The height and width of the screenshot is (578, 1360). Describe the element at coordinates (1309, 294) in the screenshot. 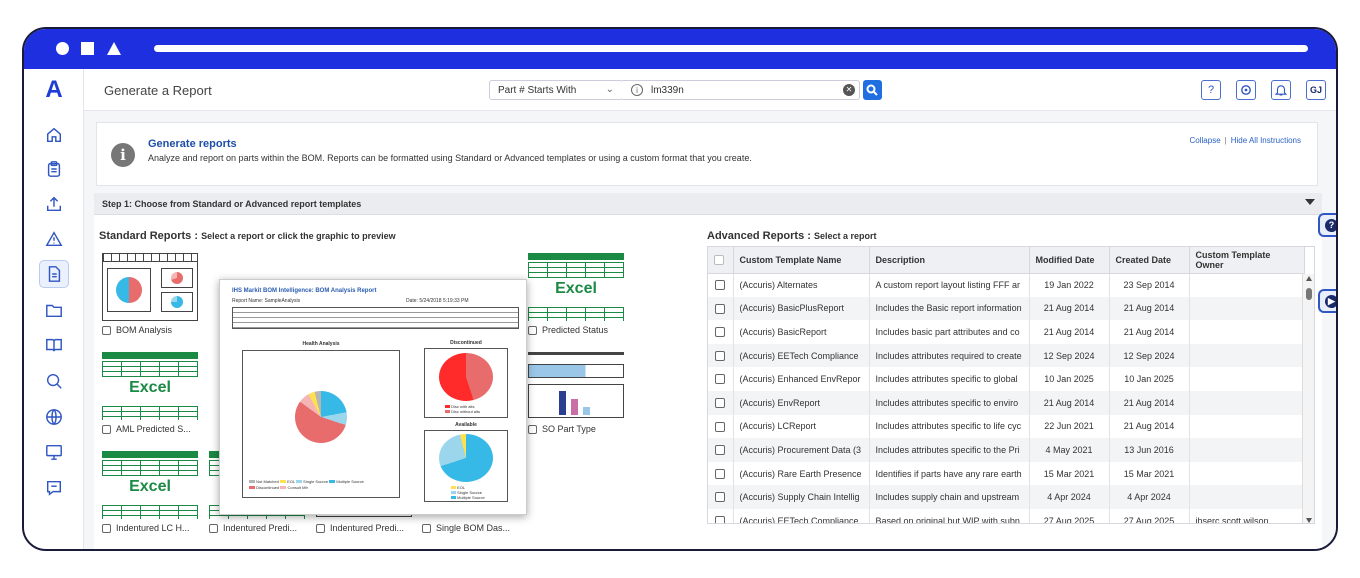

I see `scroll-thumb` at that location.